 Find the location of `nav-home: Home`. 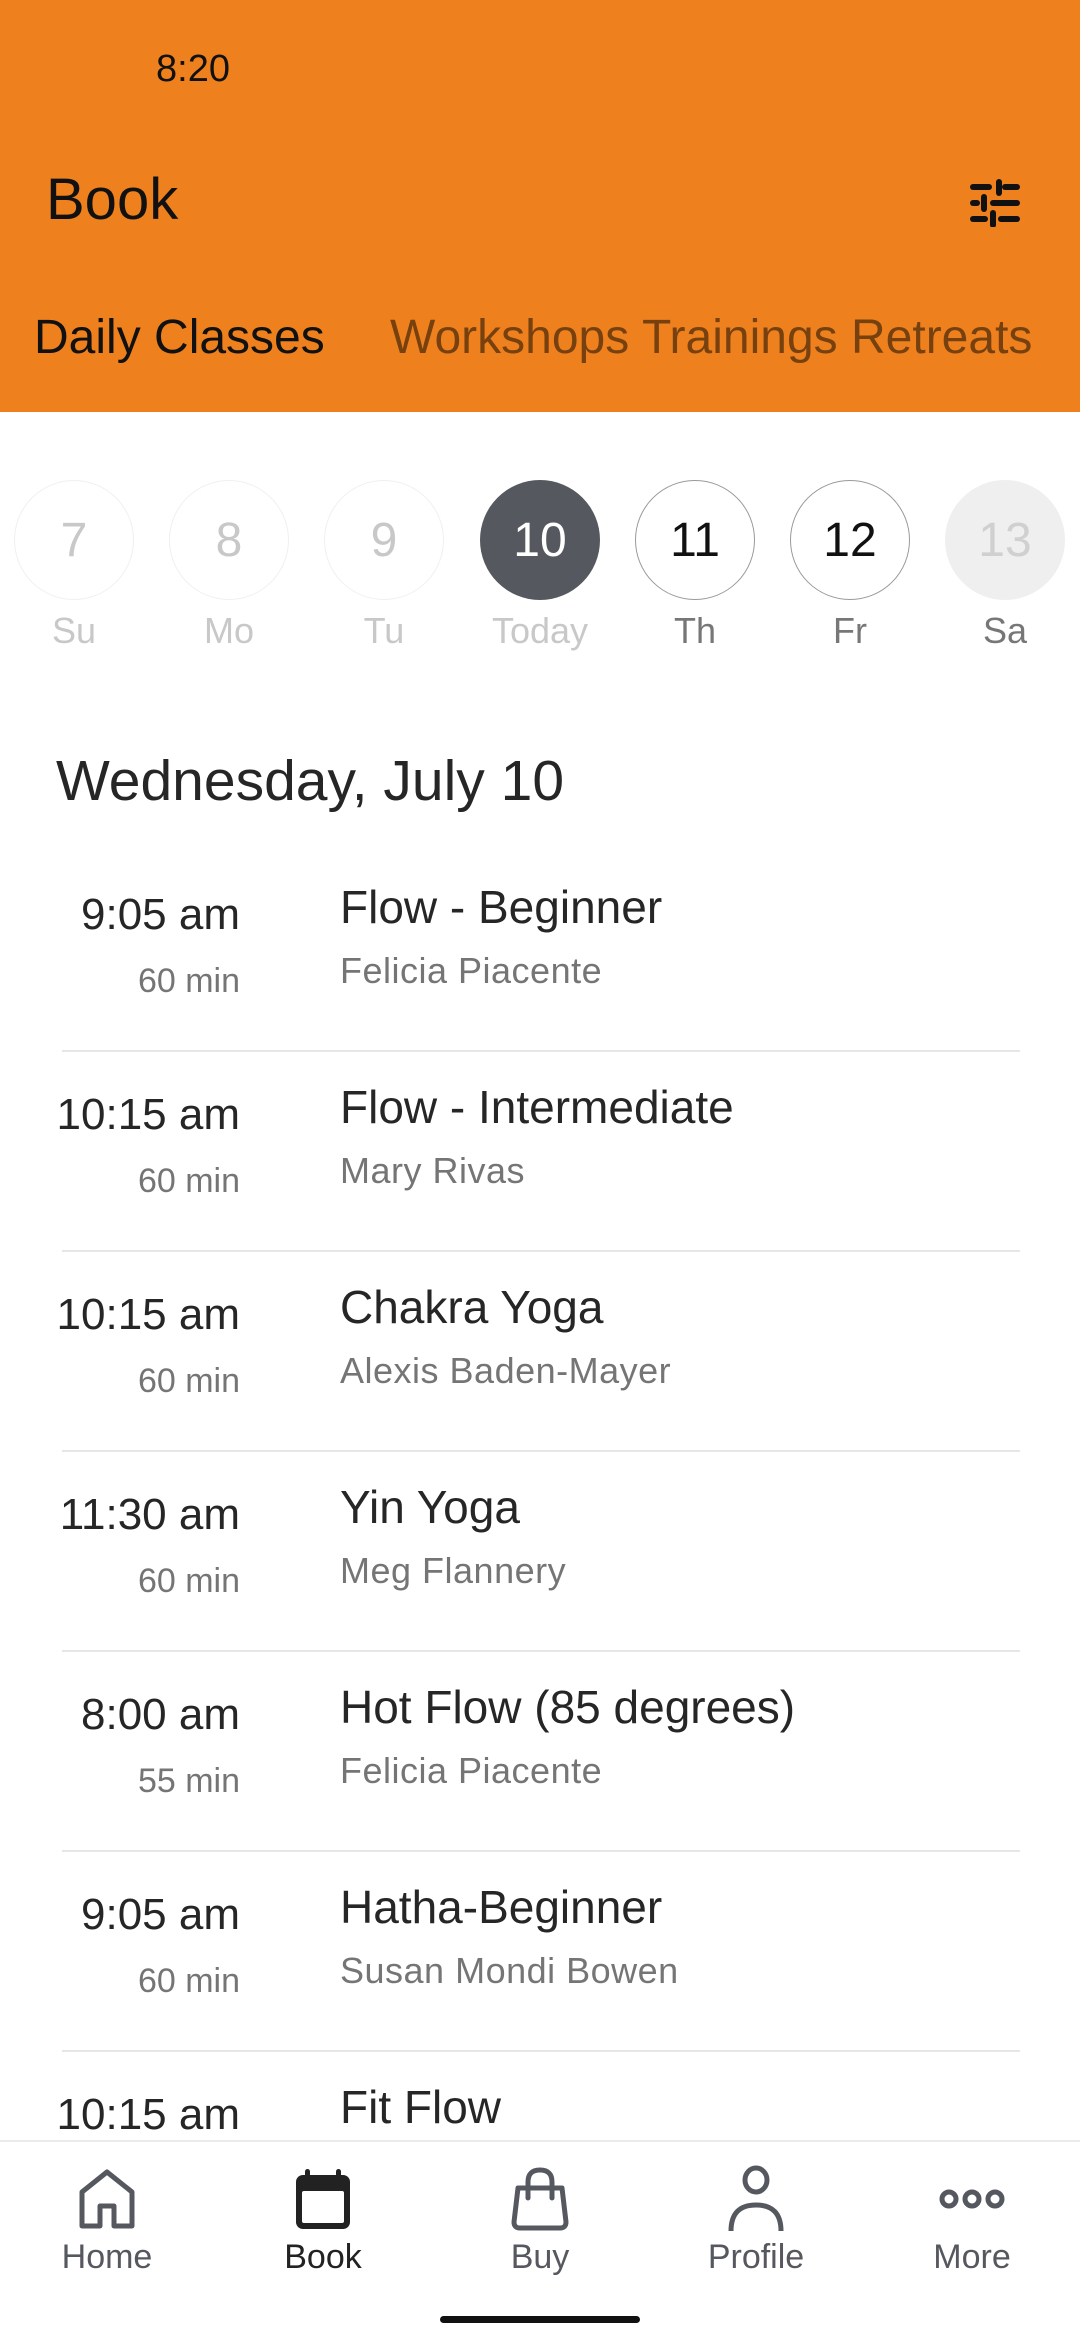

nav-home: Home is located at coordinates (107, 2220).